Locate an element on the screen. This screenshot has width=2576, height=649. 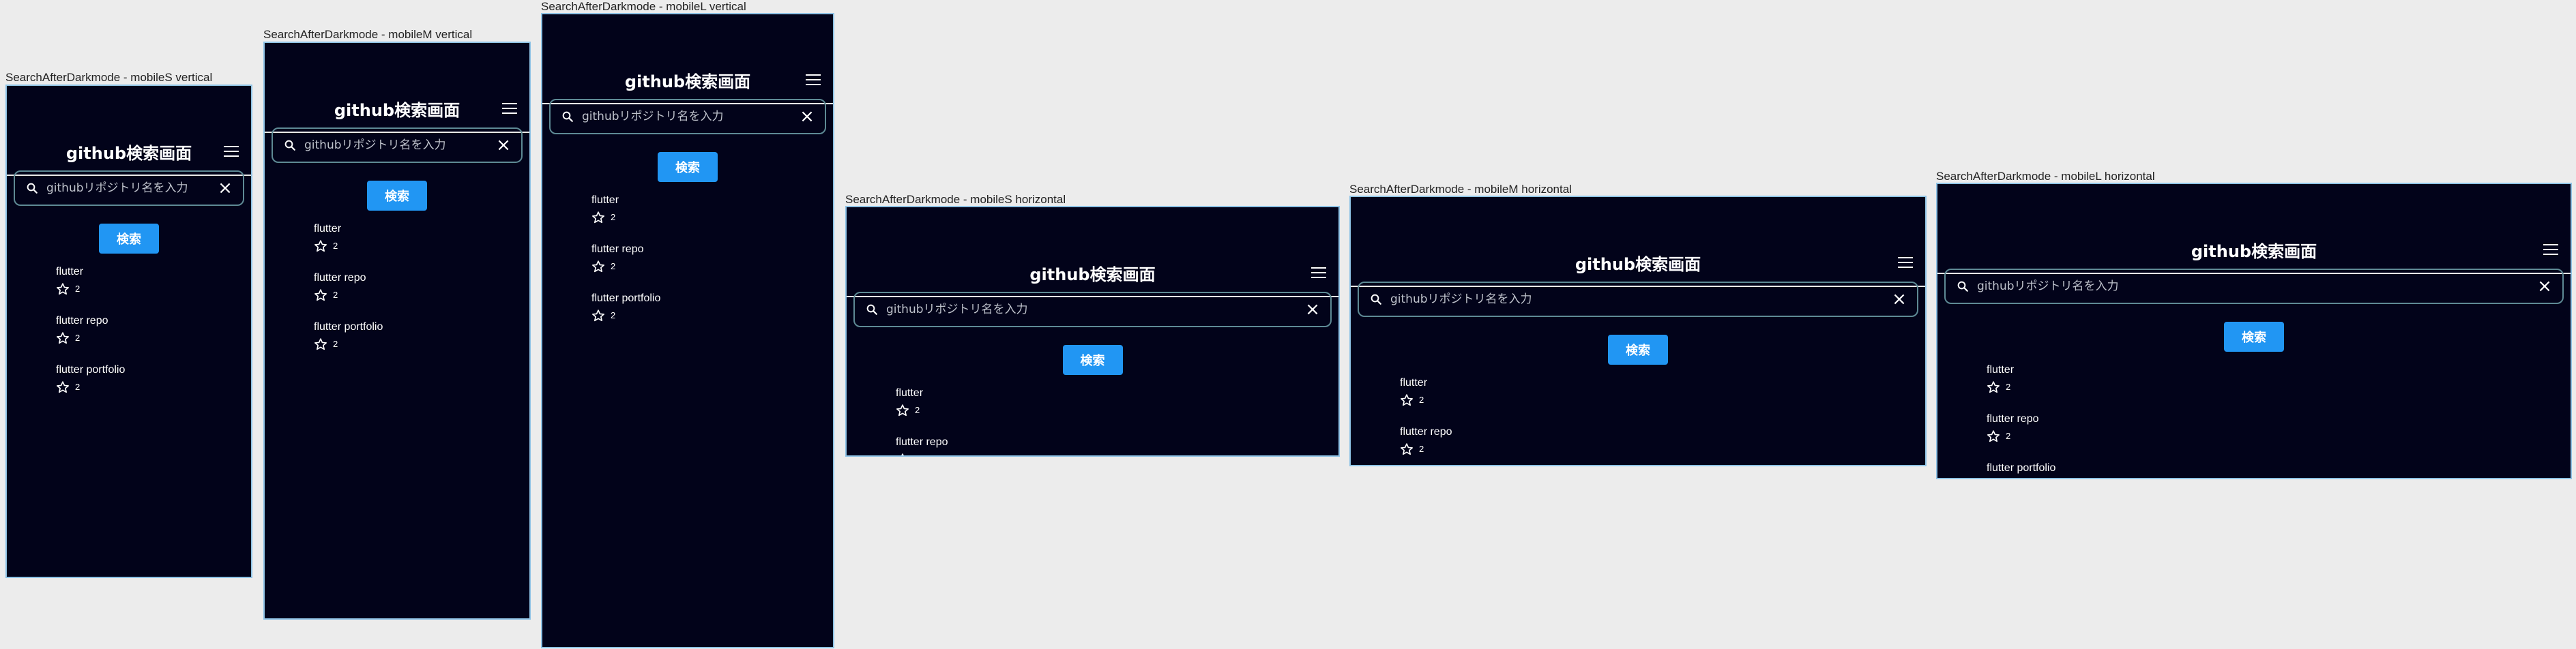
frame-label-mobile-s-vertical: SearchAfterDarkmode - mobileS vertical is located at coordinates (109, 77).